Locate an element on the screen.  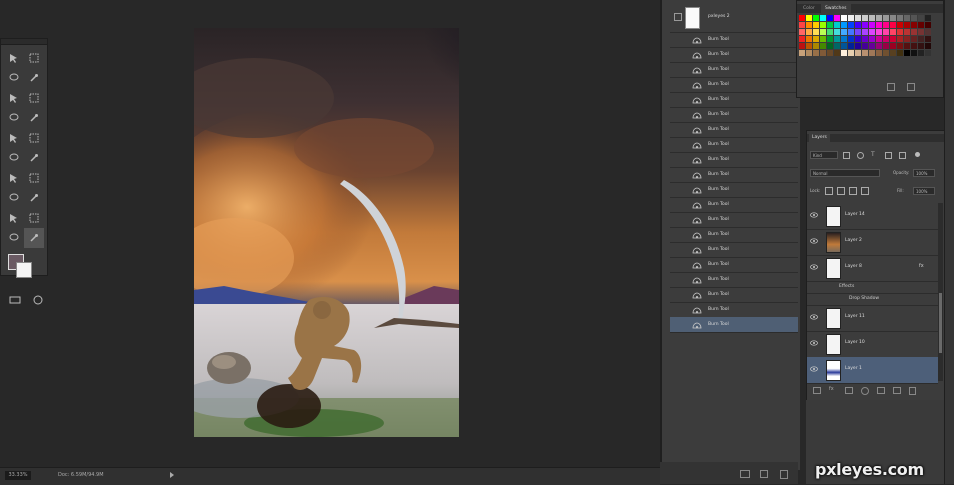
gradient-tool-icon is located at coordinates (34, 158).